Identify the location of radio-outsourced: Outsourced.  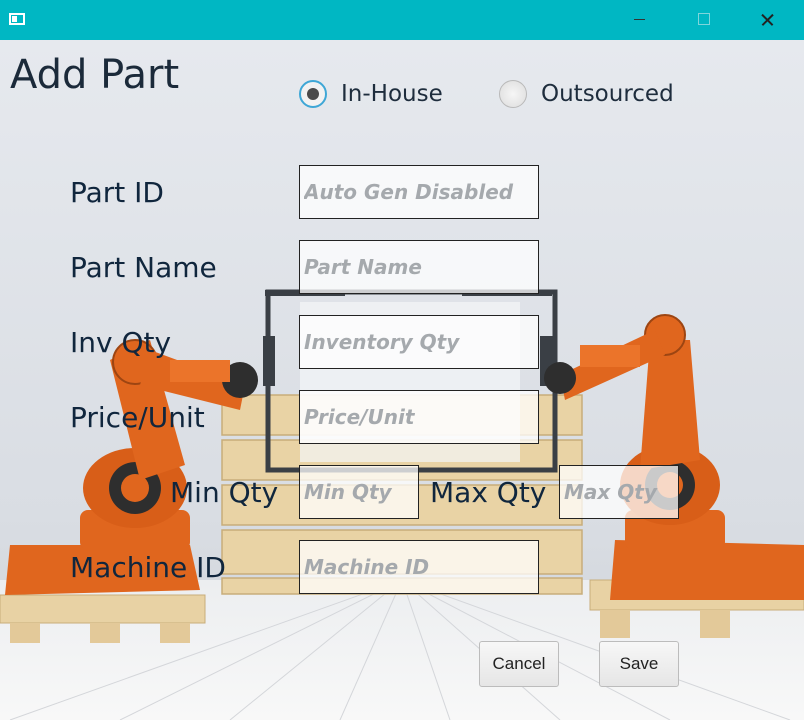
(586, 94).